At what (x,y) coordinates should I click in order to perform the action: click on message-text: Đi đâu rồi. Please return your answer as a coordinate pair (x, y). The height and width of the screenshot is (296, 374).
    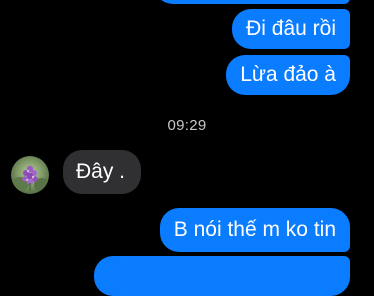
    Looking at the image, I should click on (291, 28).